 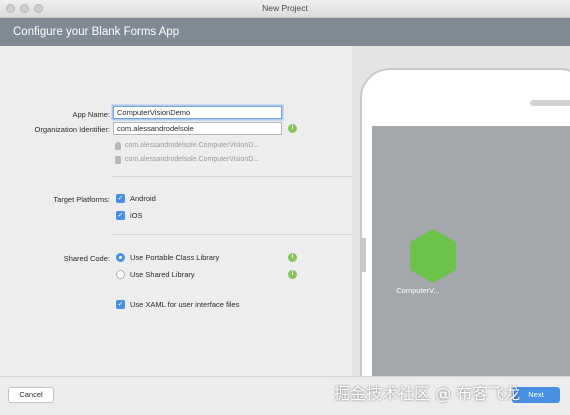 What do you see at coordinates (120, 274) in the screenshot?
I see `shared-library-radio` at bounding box center [120, 274].